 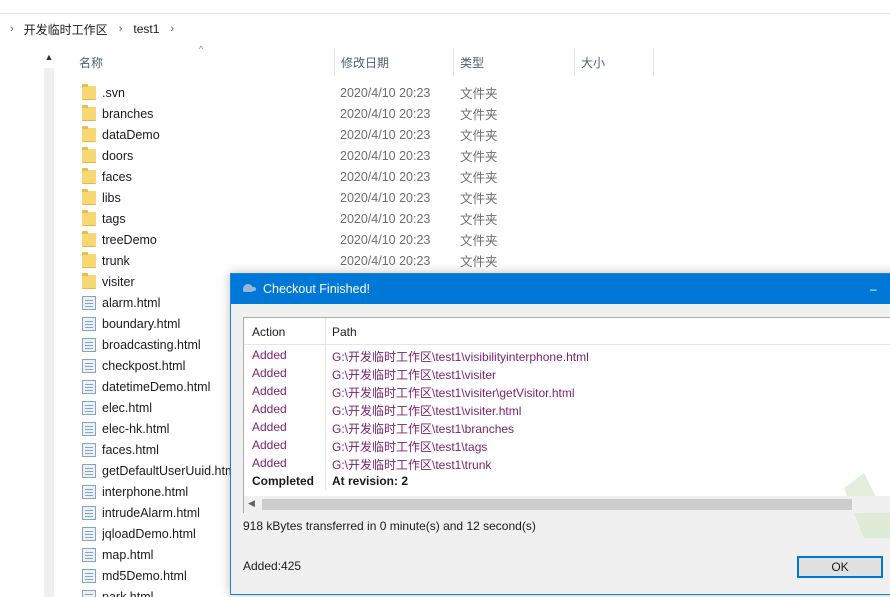 I want to click on dialog-titlebar: Checkout Finished! –, so click(x=560, y=289).